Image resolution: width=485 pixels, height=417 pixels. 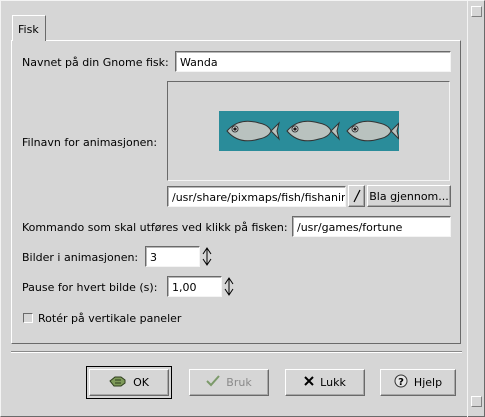 I want to click on pause-input: 1,00, so click(x=194, y=286).